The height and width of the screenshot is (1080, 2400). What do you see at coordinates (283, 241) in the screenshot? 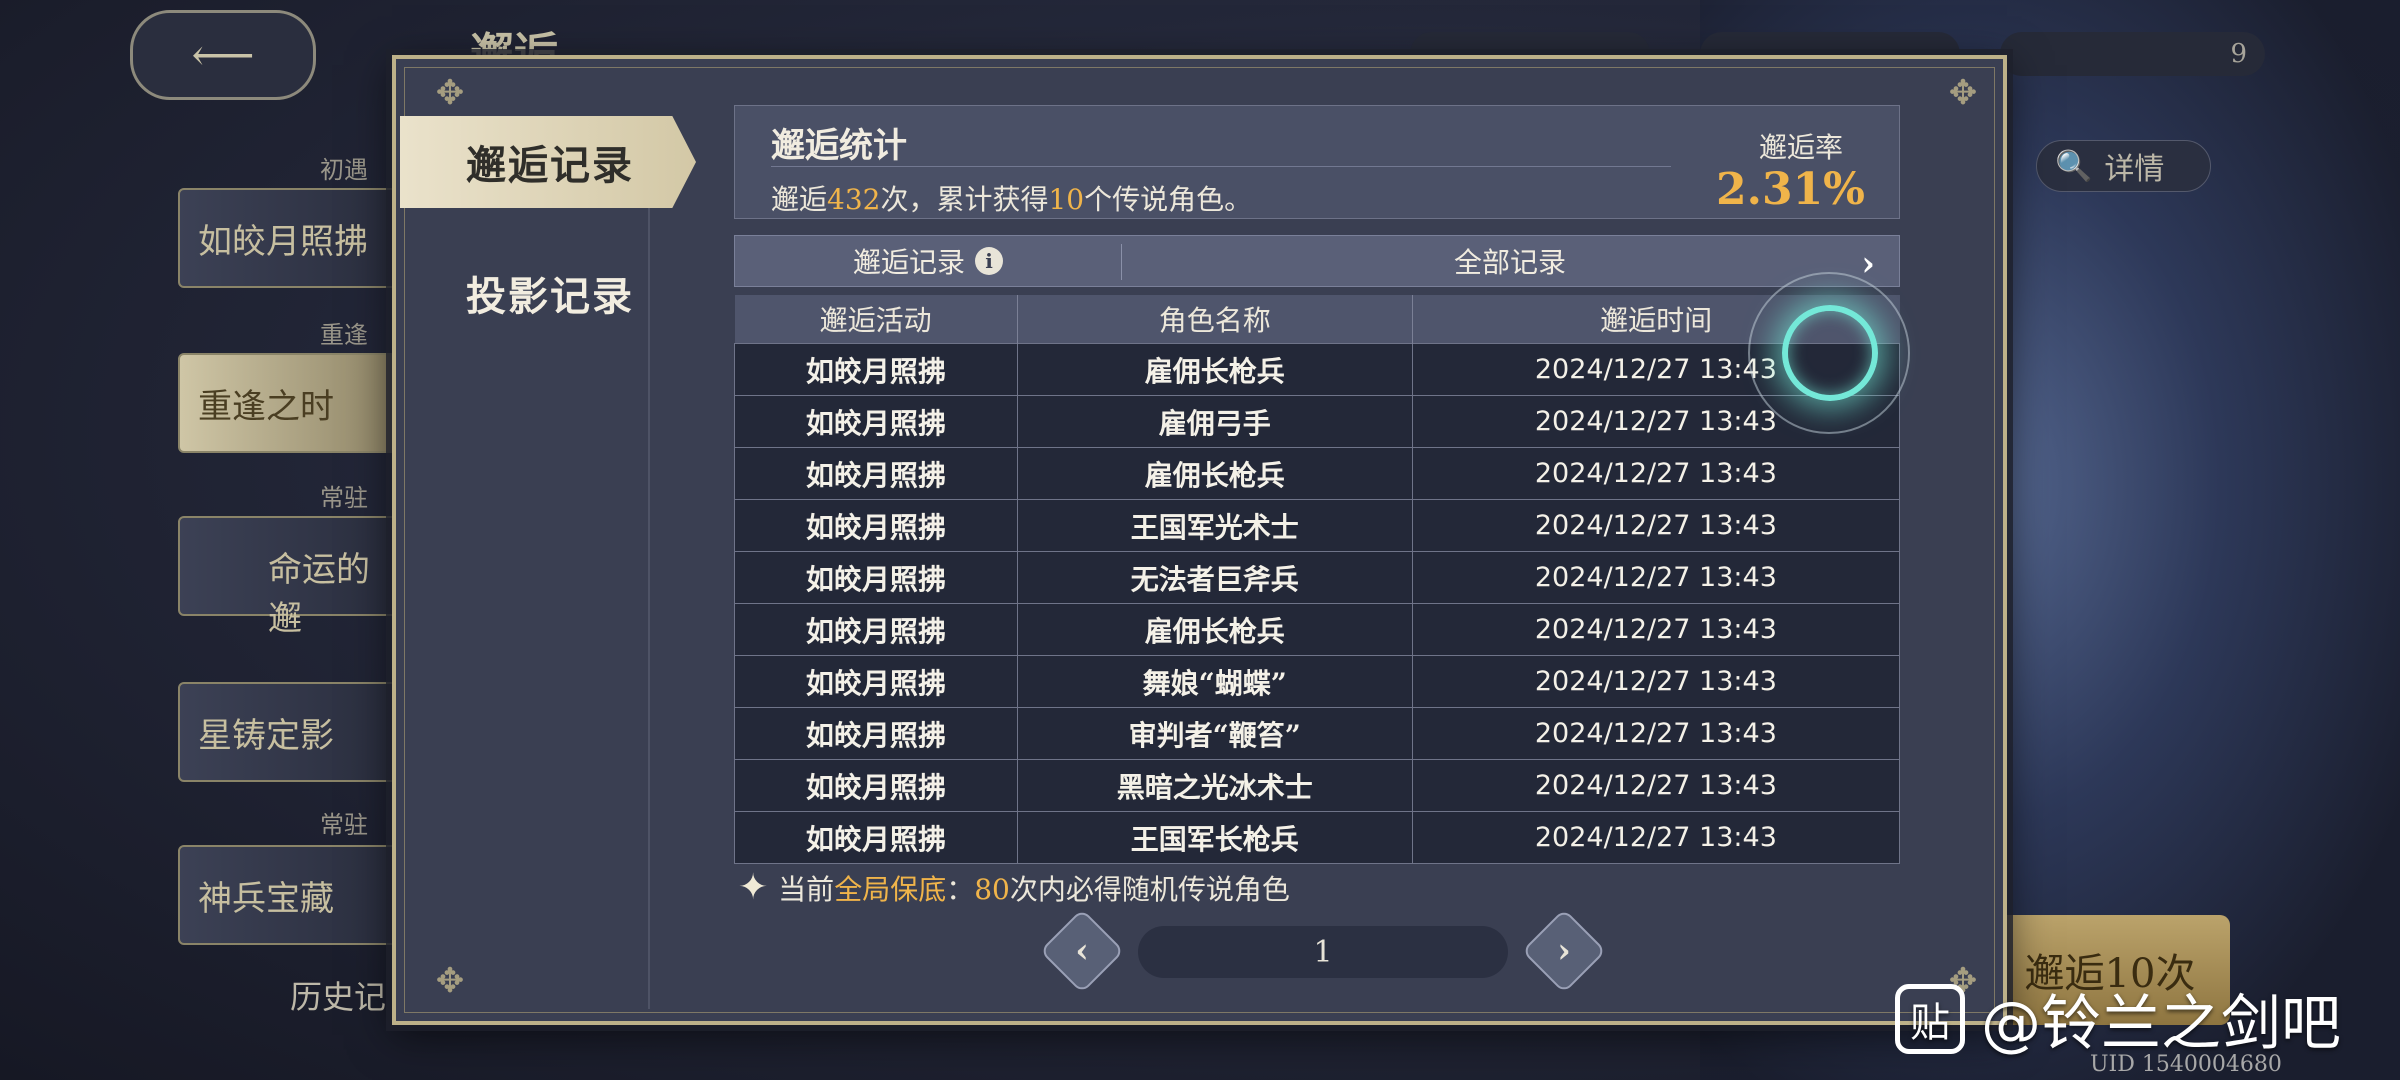
I see `banner-card-1-label: 如皎月照拂` at bounding box center [283, 241].